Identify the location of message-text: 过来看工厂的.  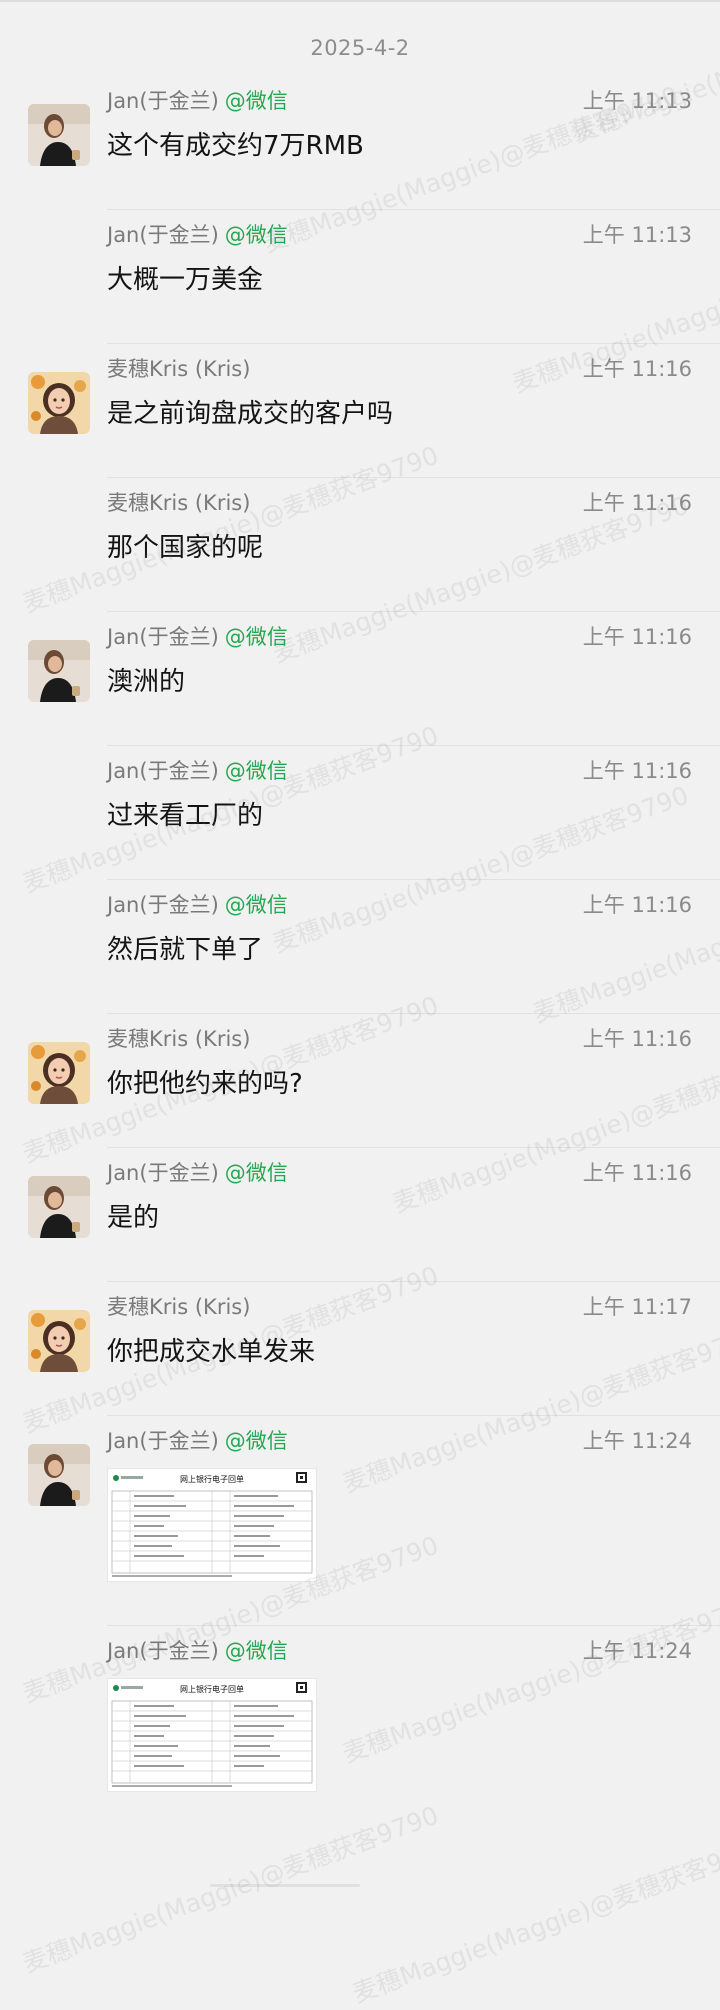
(185, 816).